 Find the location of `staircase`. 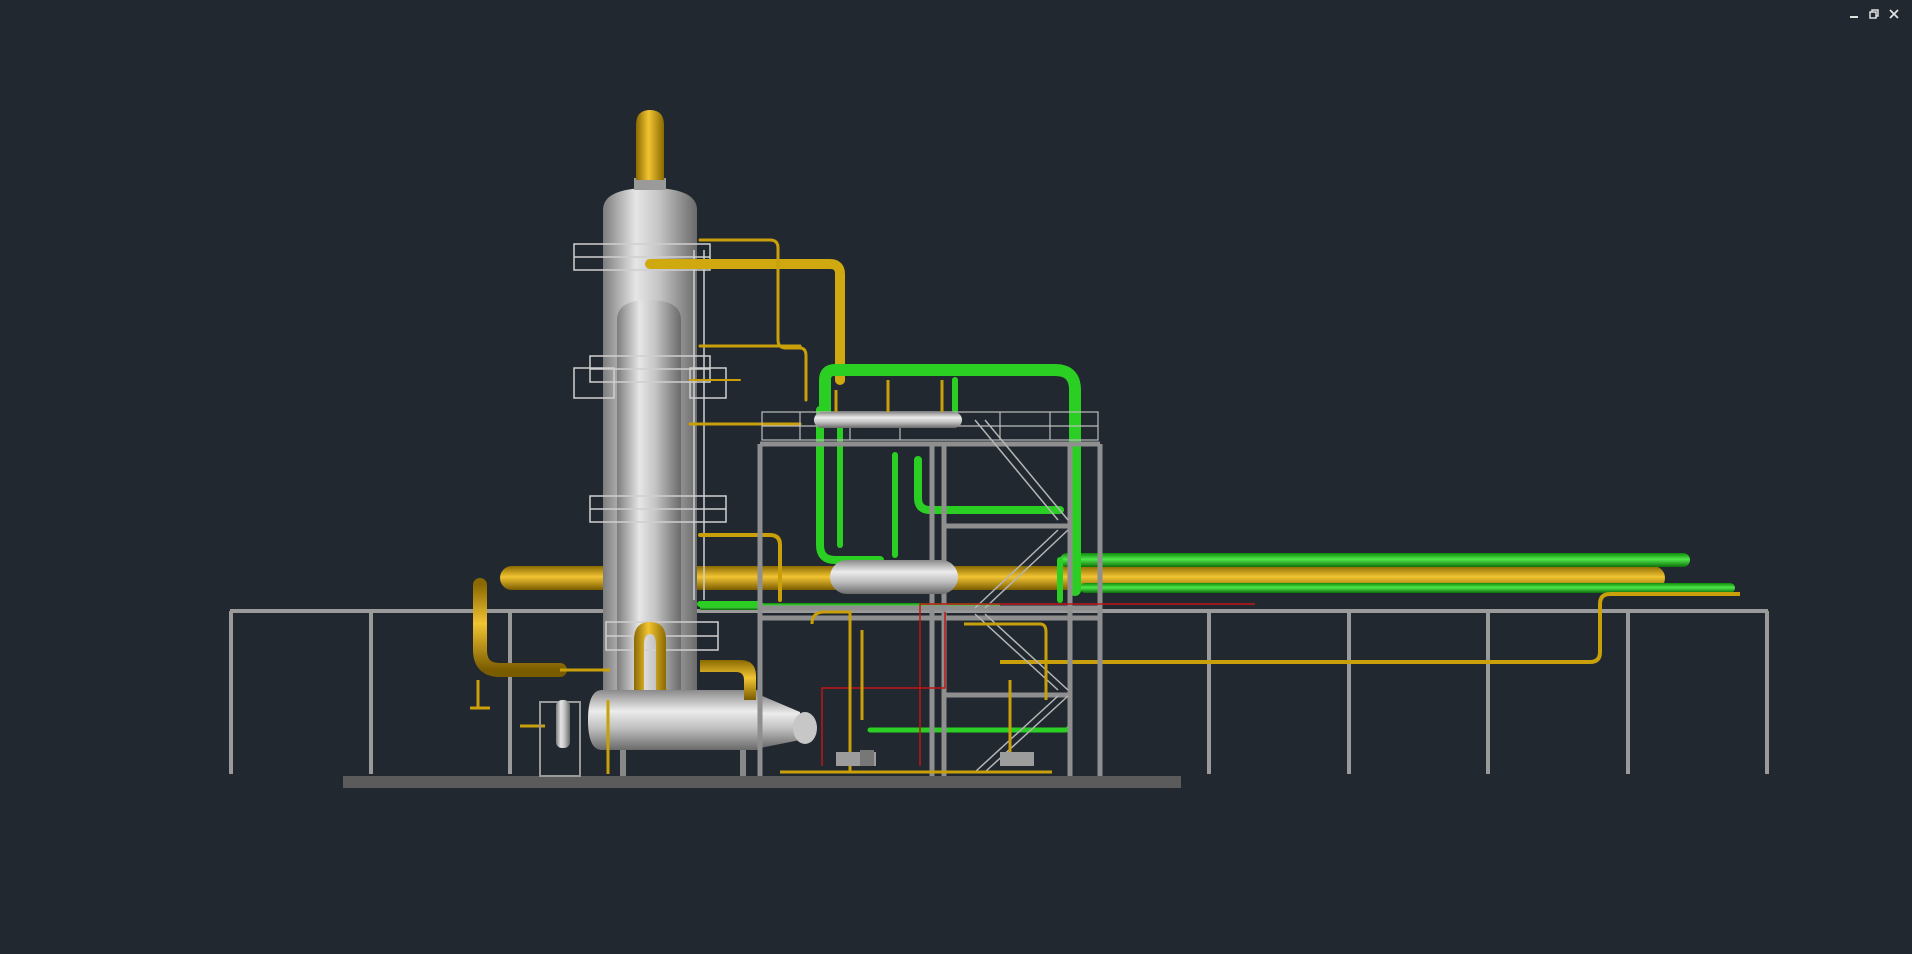

staircase is located at coordinates (1021, 596).